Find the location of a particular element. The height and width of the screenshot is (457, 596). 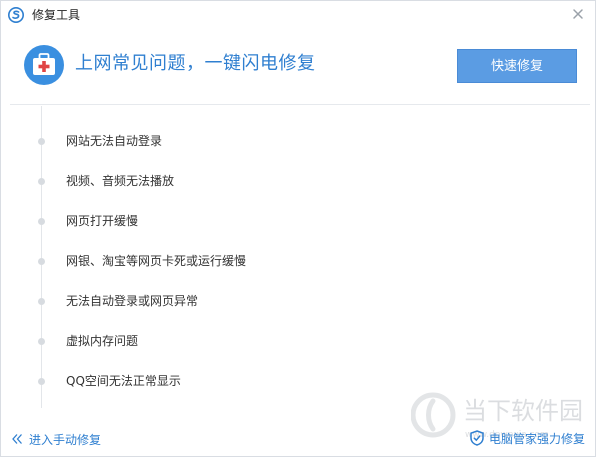

pc-manager-repair-link: 电脑管家强力修复 is located at coordinates (527, 439).